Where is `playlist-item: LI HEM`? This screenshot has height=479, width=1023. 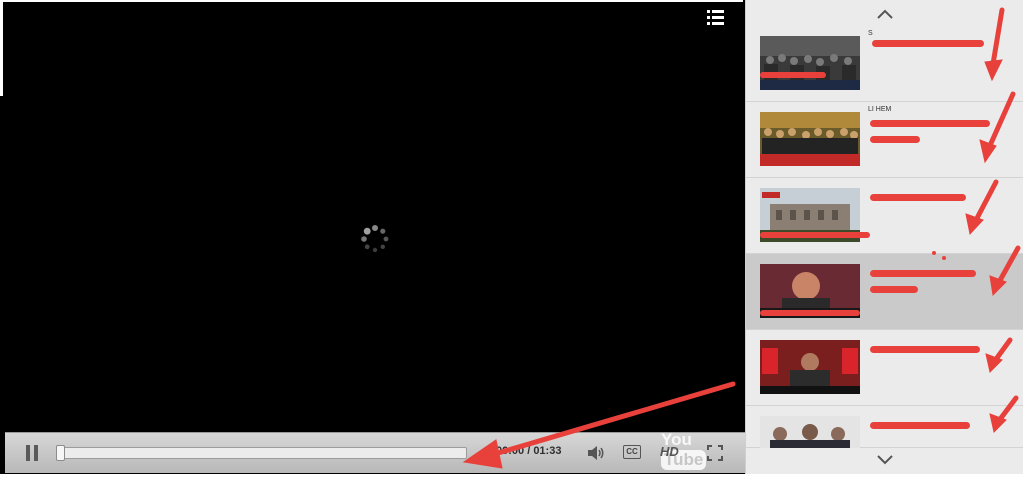
playlist-item: LI HEM is located at coordinates (884, 140).